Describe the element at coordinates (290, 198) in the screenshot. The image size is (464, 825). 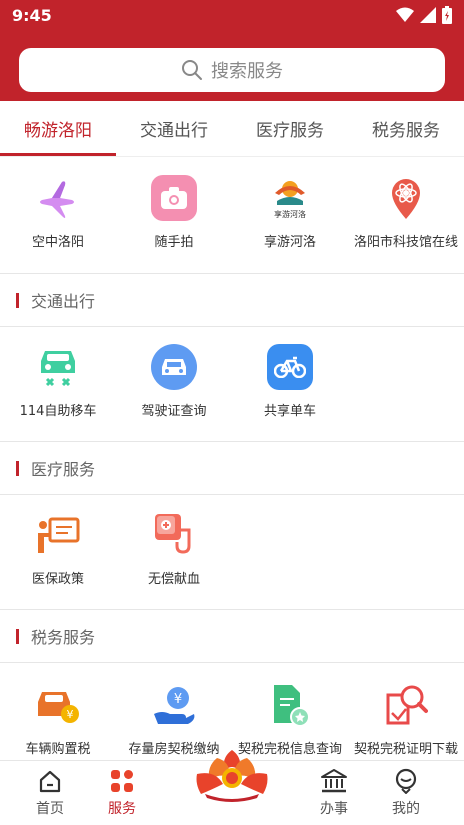
I see `heluo-logo-icon: 享游河洛` at that location.